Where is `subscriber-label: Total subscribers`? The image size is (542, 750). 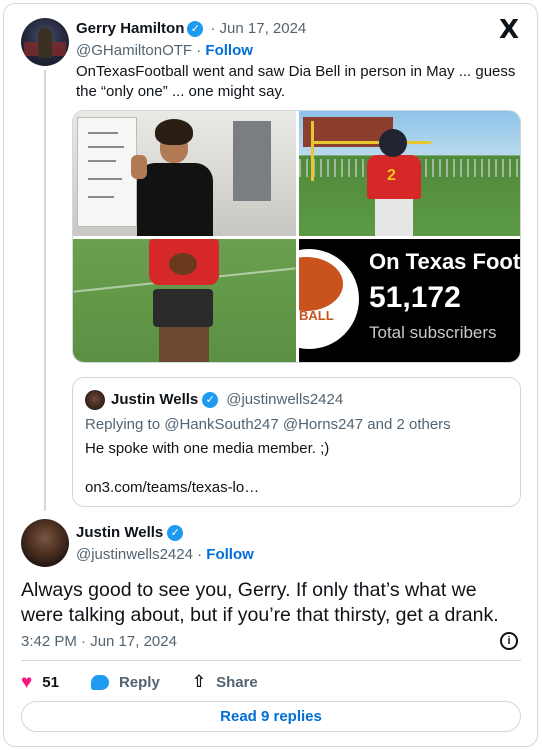 subscriber-label: Total subscribers is located at coordinates (433, 332).